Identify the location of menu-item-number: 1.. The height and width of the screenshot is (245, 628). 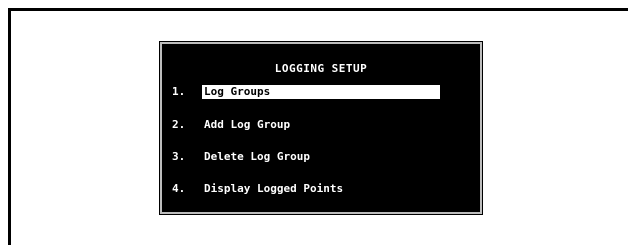
(179, 91).